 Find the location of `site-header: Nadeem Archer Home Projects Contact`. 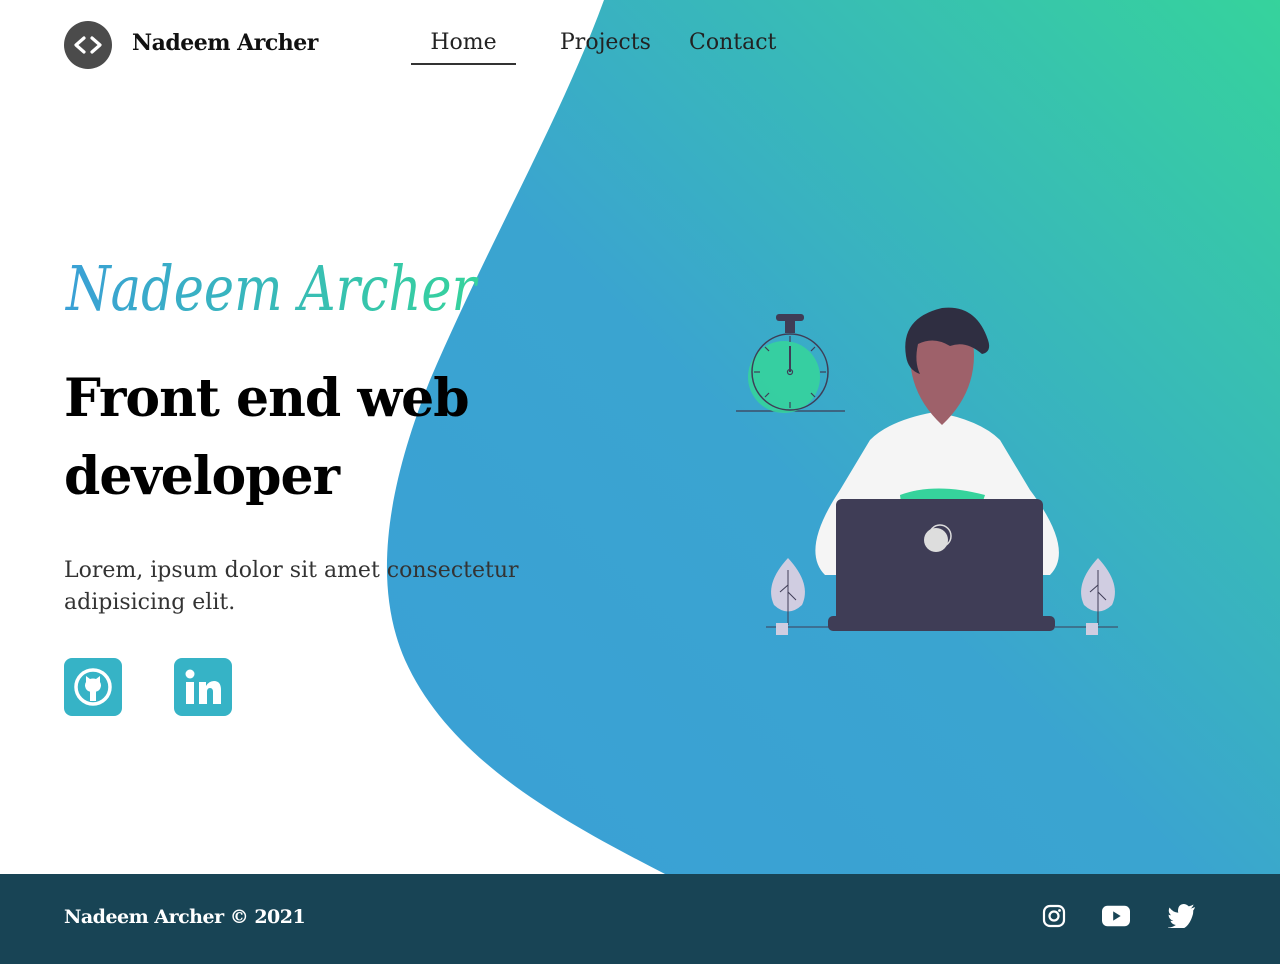

site-header: Nadeem Archer Home Projects Contact is located at coordinates (640, 45).